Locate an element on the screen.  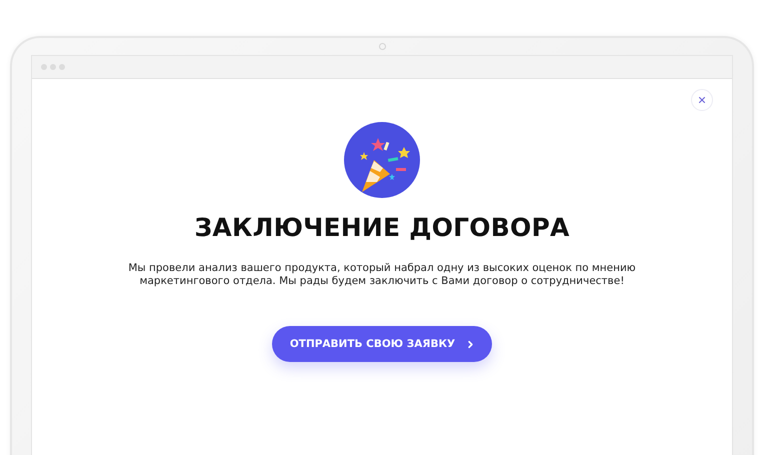
close-button is located at coordinates (702, 100).